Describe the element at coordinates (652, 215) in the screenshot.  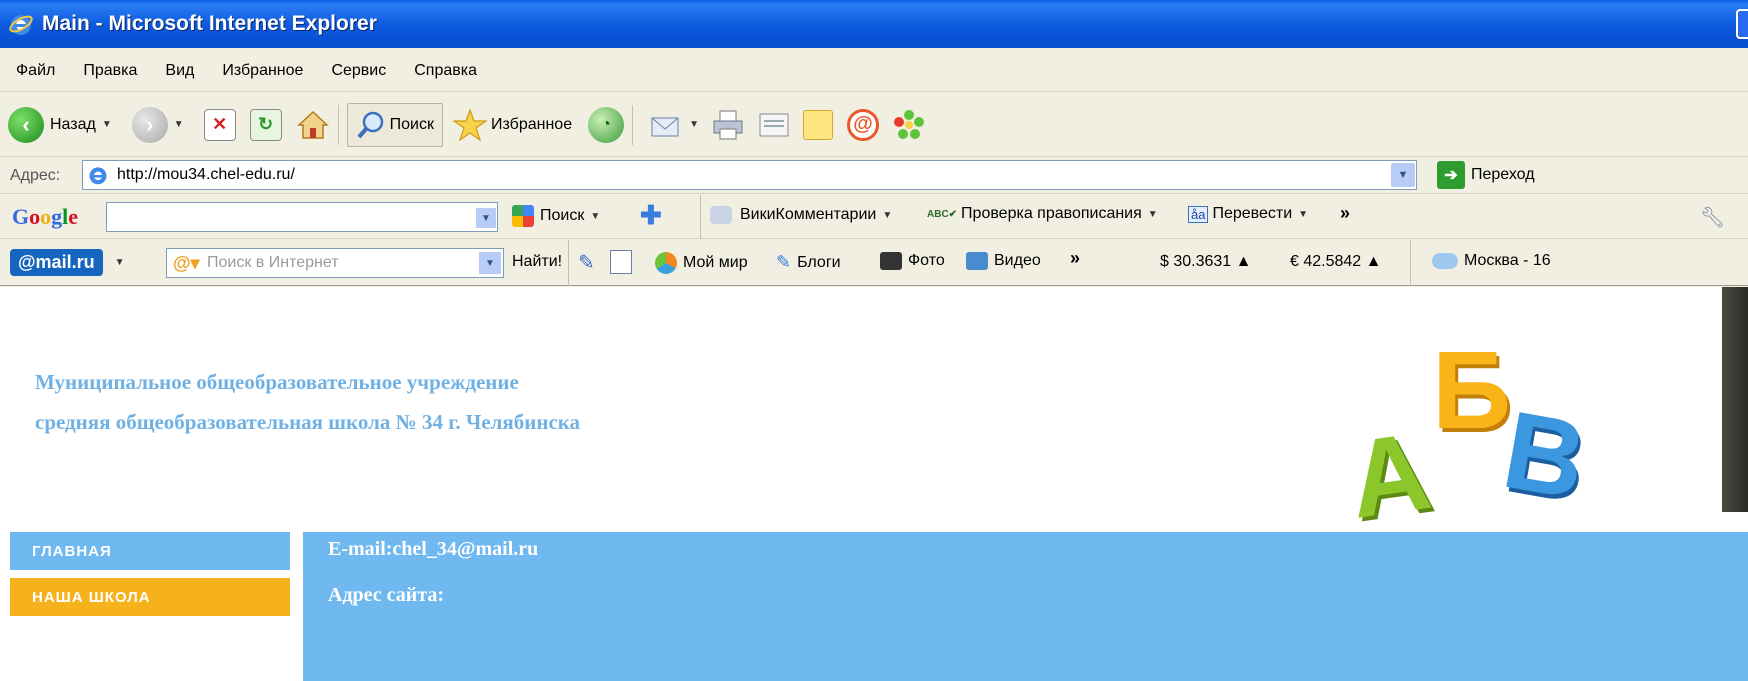
I see `plus-icon: ✚` at that location.